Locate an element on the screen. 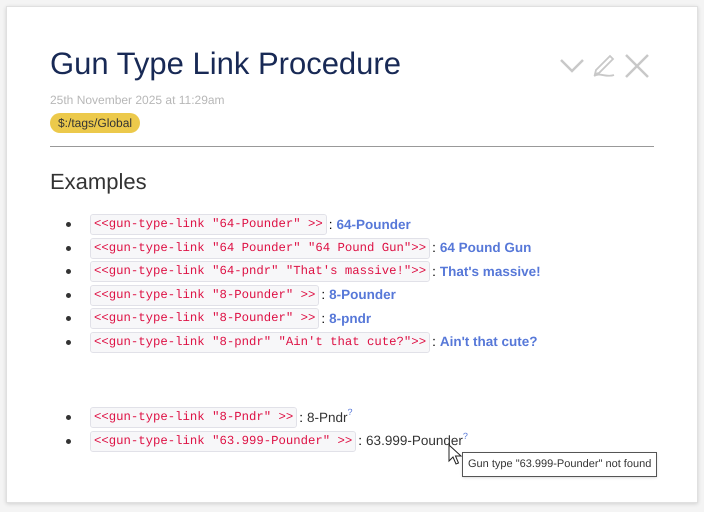 The image size is (704, 512). pencil-icon is located at coordinates (604, 66).